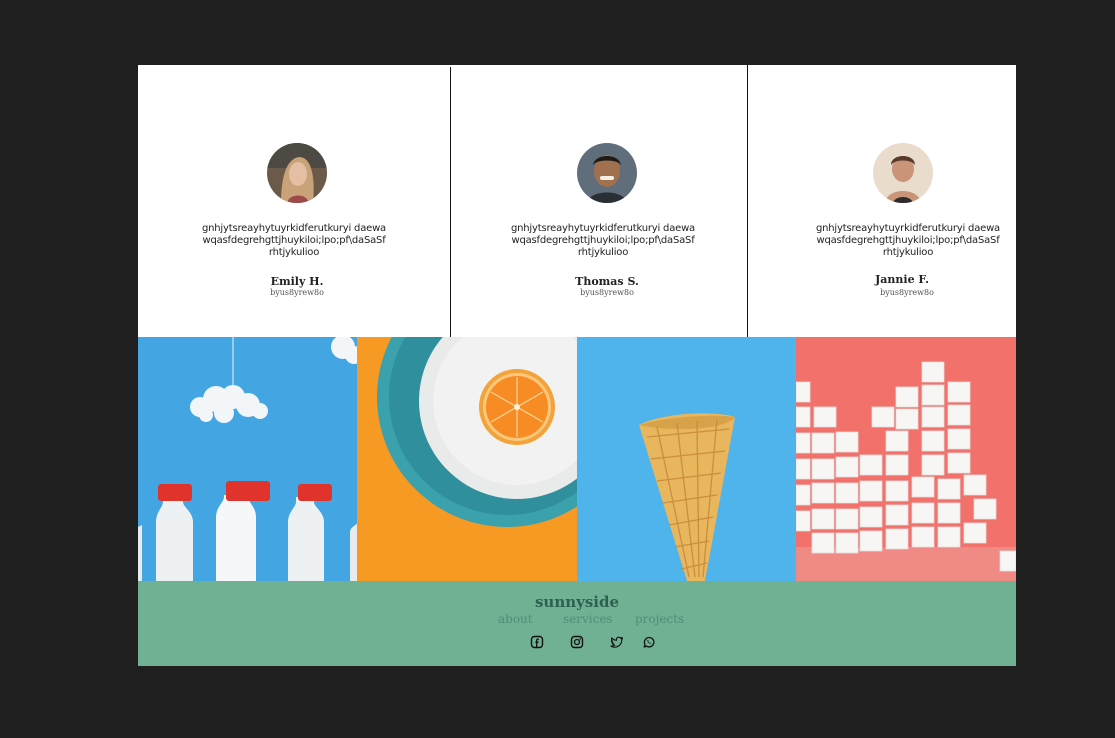 The width and height of the screenshot is (1115, 738). What do you see at coordinates (577, 602) in the screenshot?
I see `footer-brand: sunnyside` at bounding box center [577, 602].